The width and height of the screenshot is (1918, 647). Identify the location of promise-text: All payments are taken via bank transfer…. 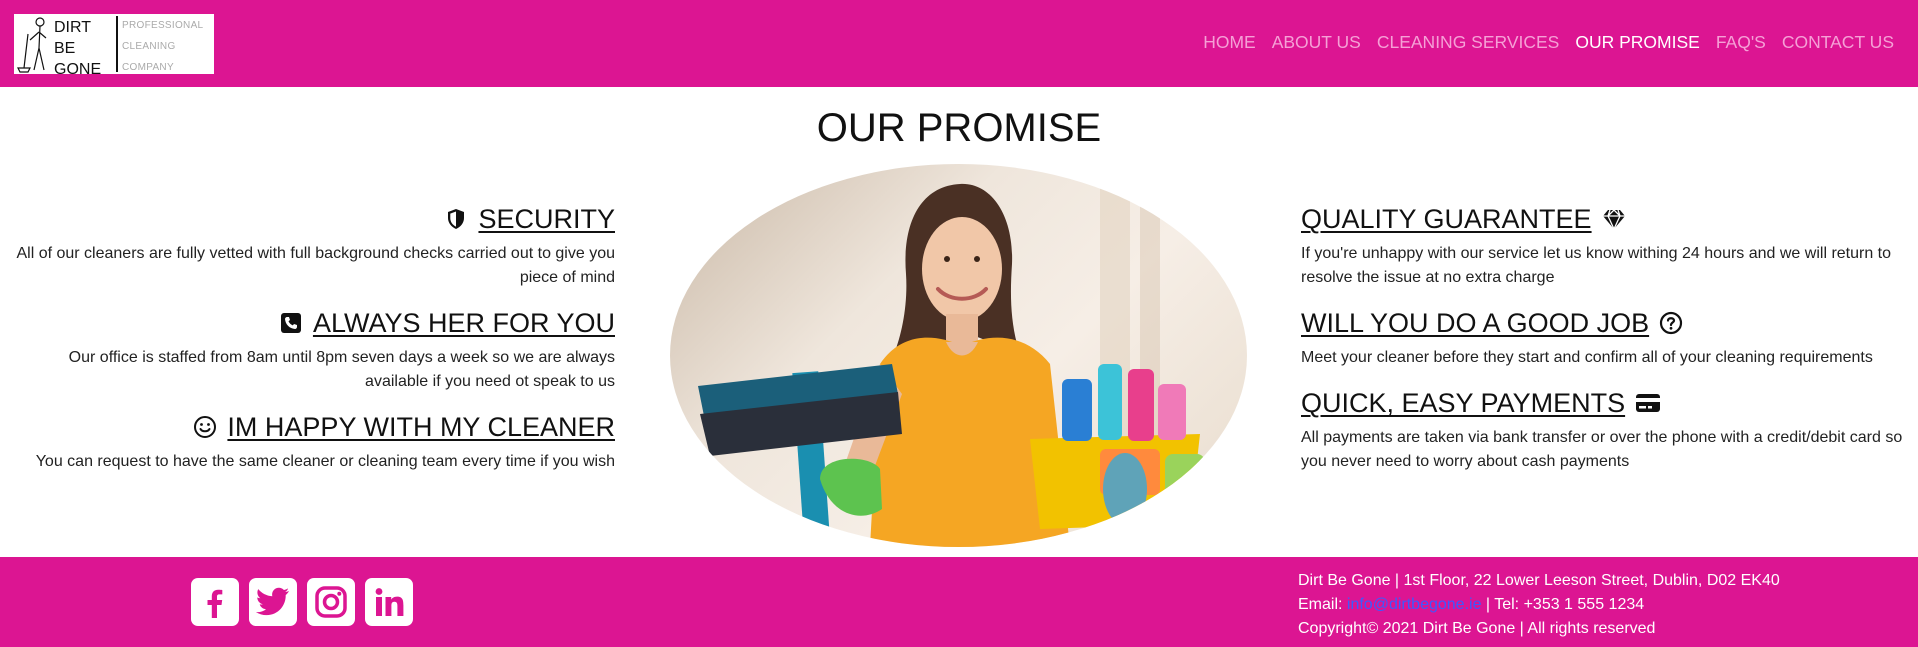
(1602, 449).